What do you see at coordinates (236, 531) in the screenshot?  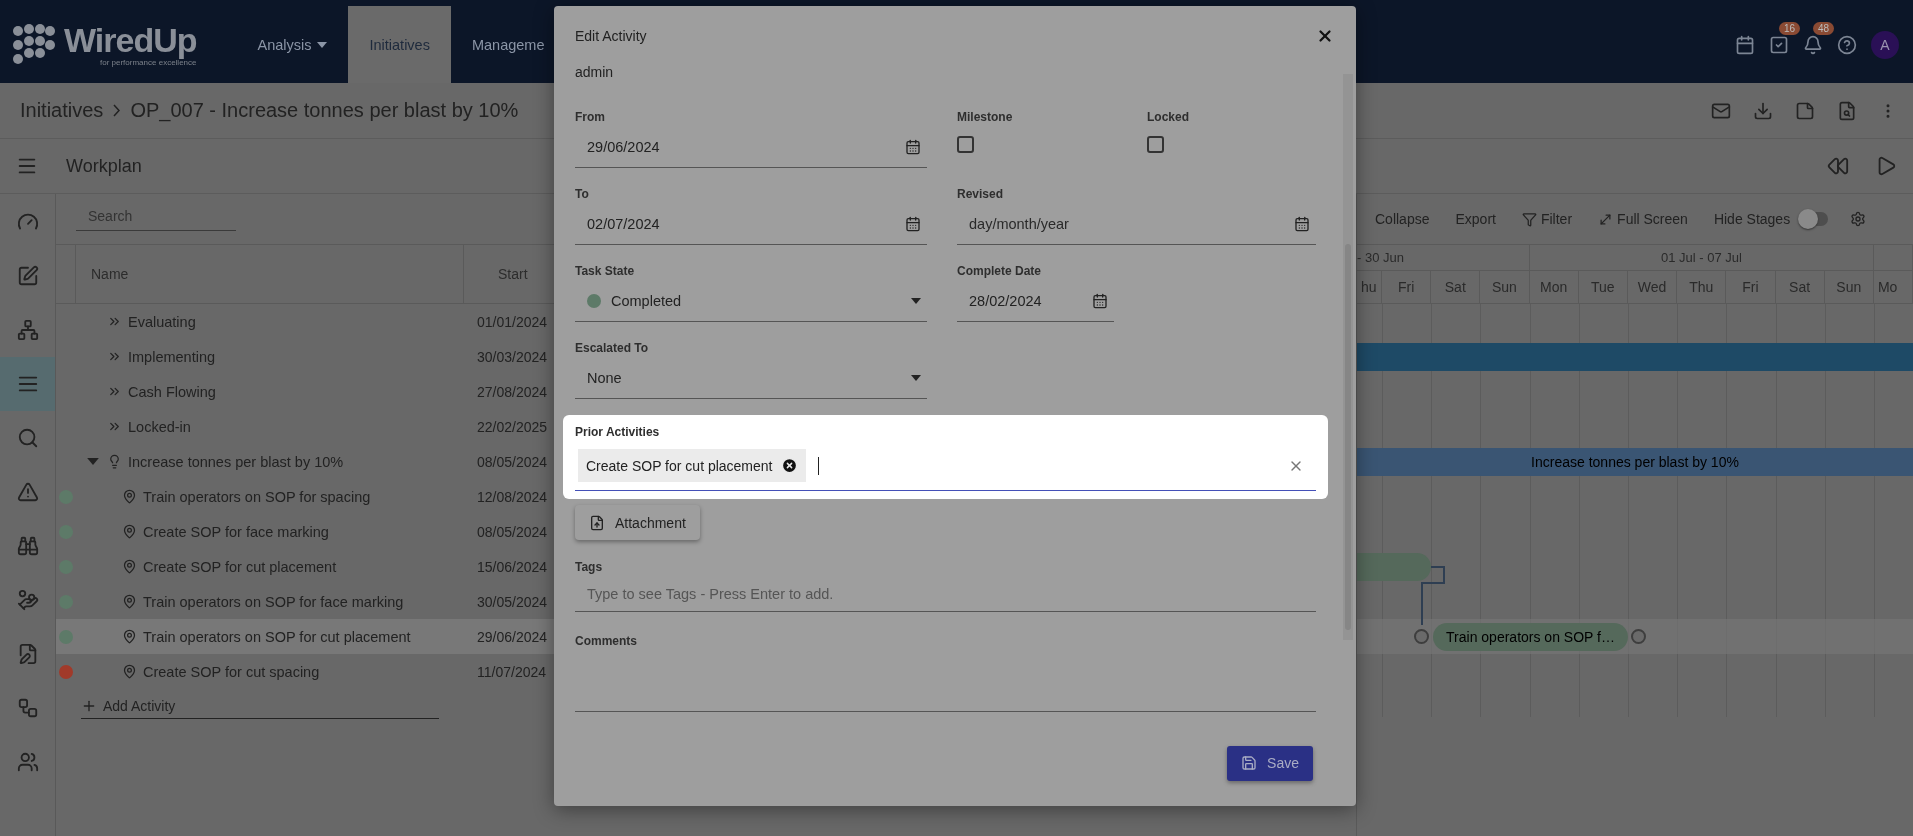 I see `activity-name: Create SOP for face marking` at bounding box center [236, 531].